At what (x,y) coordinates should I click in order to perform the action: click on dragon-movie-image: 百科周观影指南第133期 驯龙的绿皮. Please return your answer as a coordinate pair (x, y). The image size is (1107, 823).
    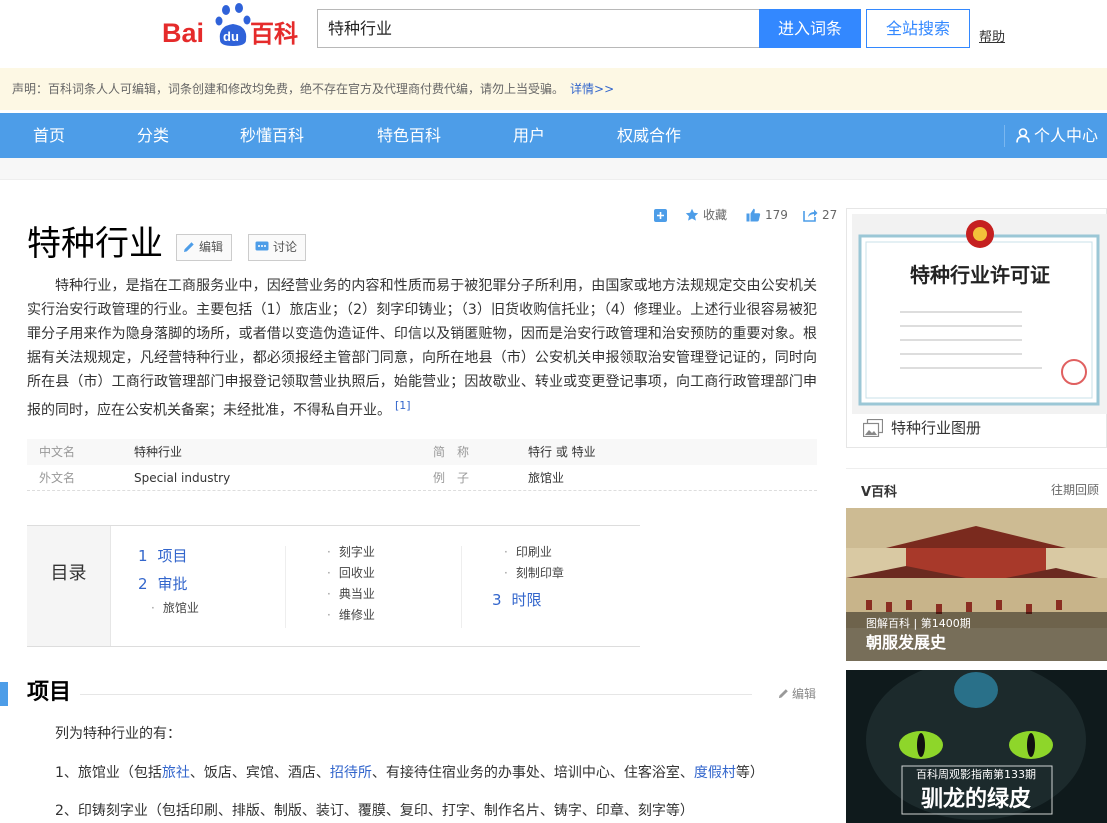
    Looking at the image, I should click on (976, 746).